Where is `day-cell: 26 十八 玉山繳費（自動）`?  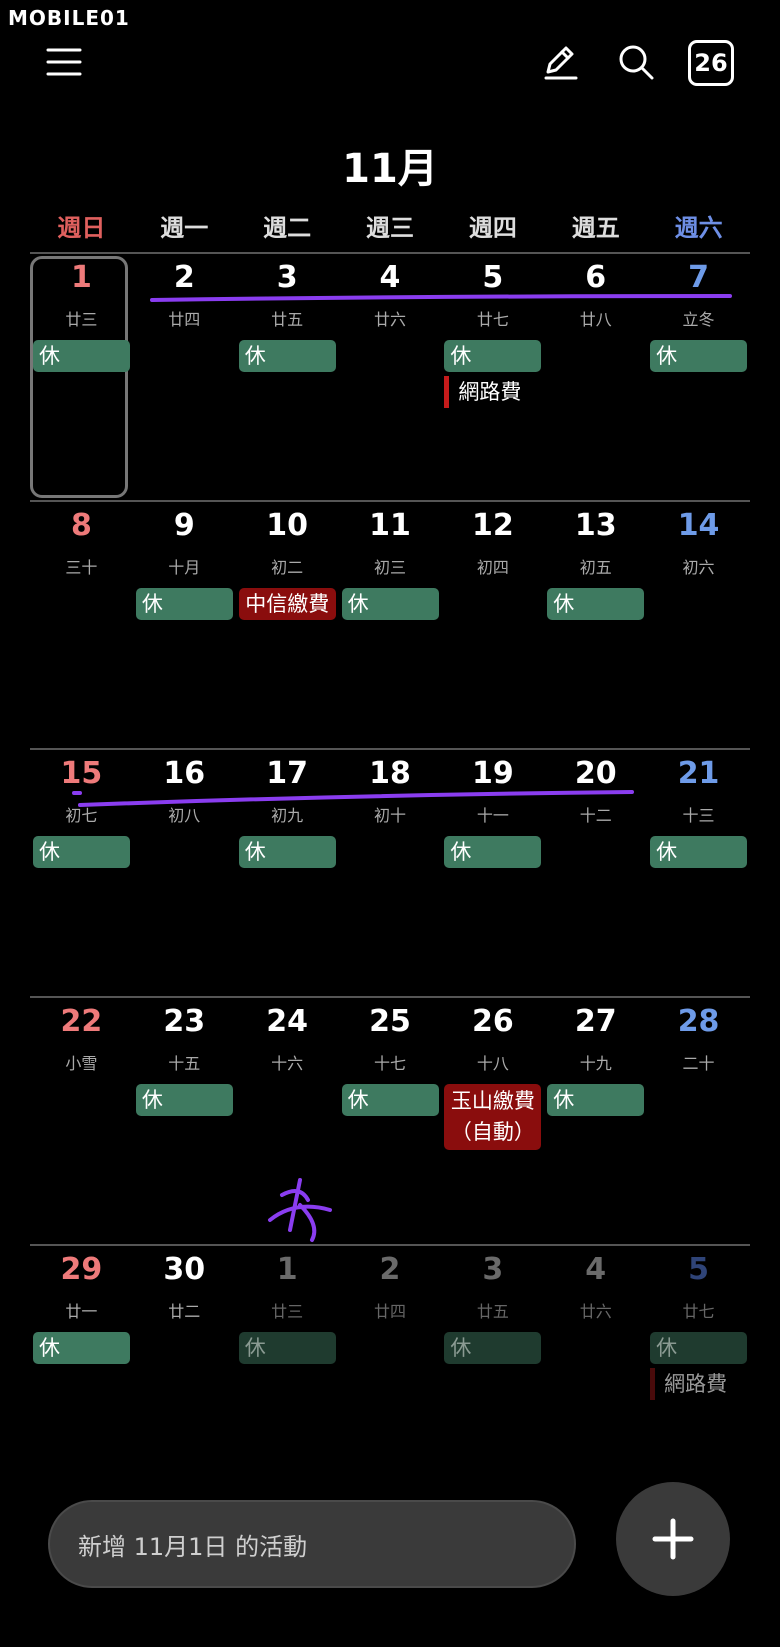 day-cell: 26 十八 玉山繳費（自動） is located at coordinates (492, 1122).